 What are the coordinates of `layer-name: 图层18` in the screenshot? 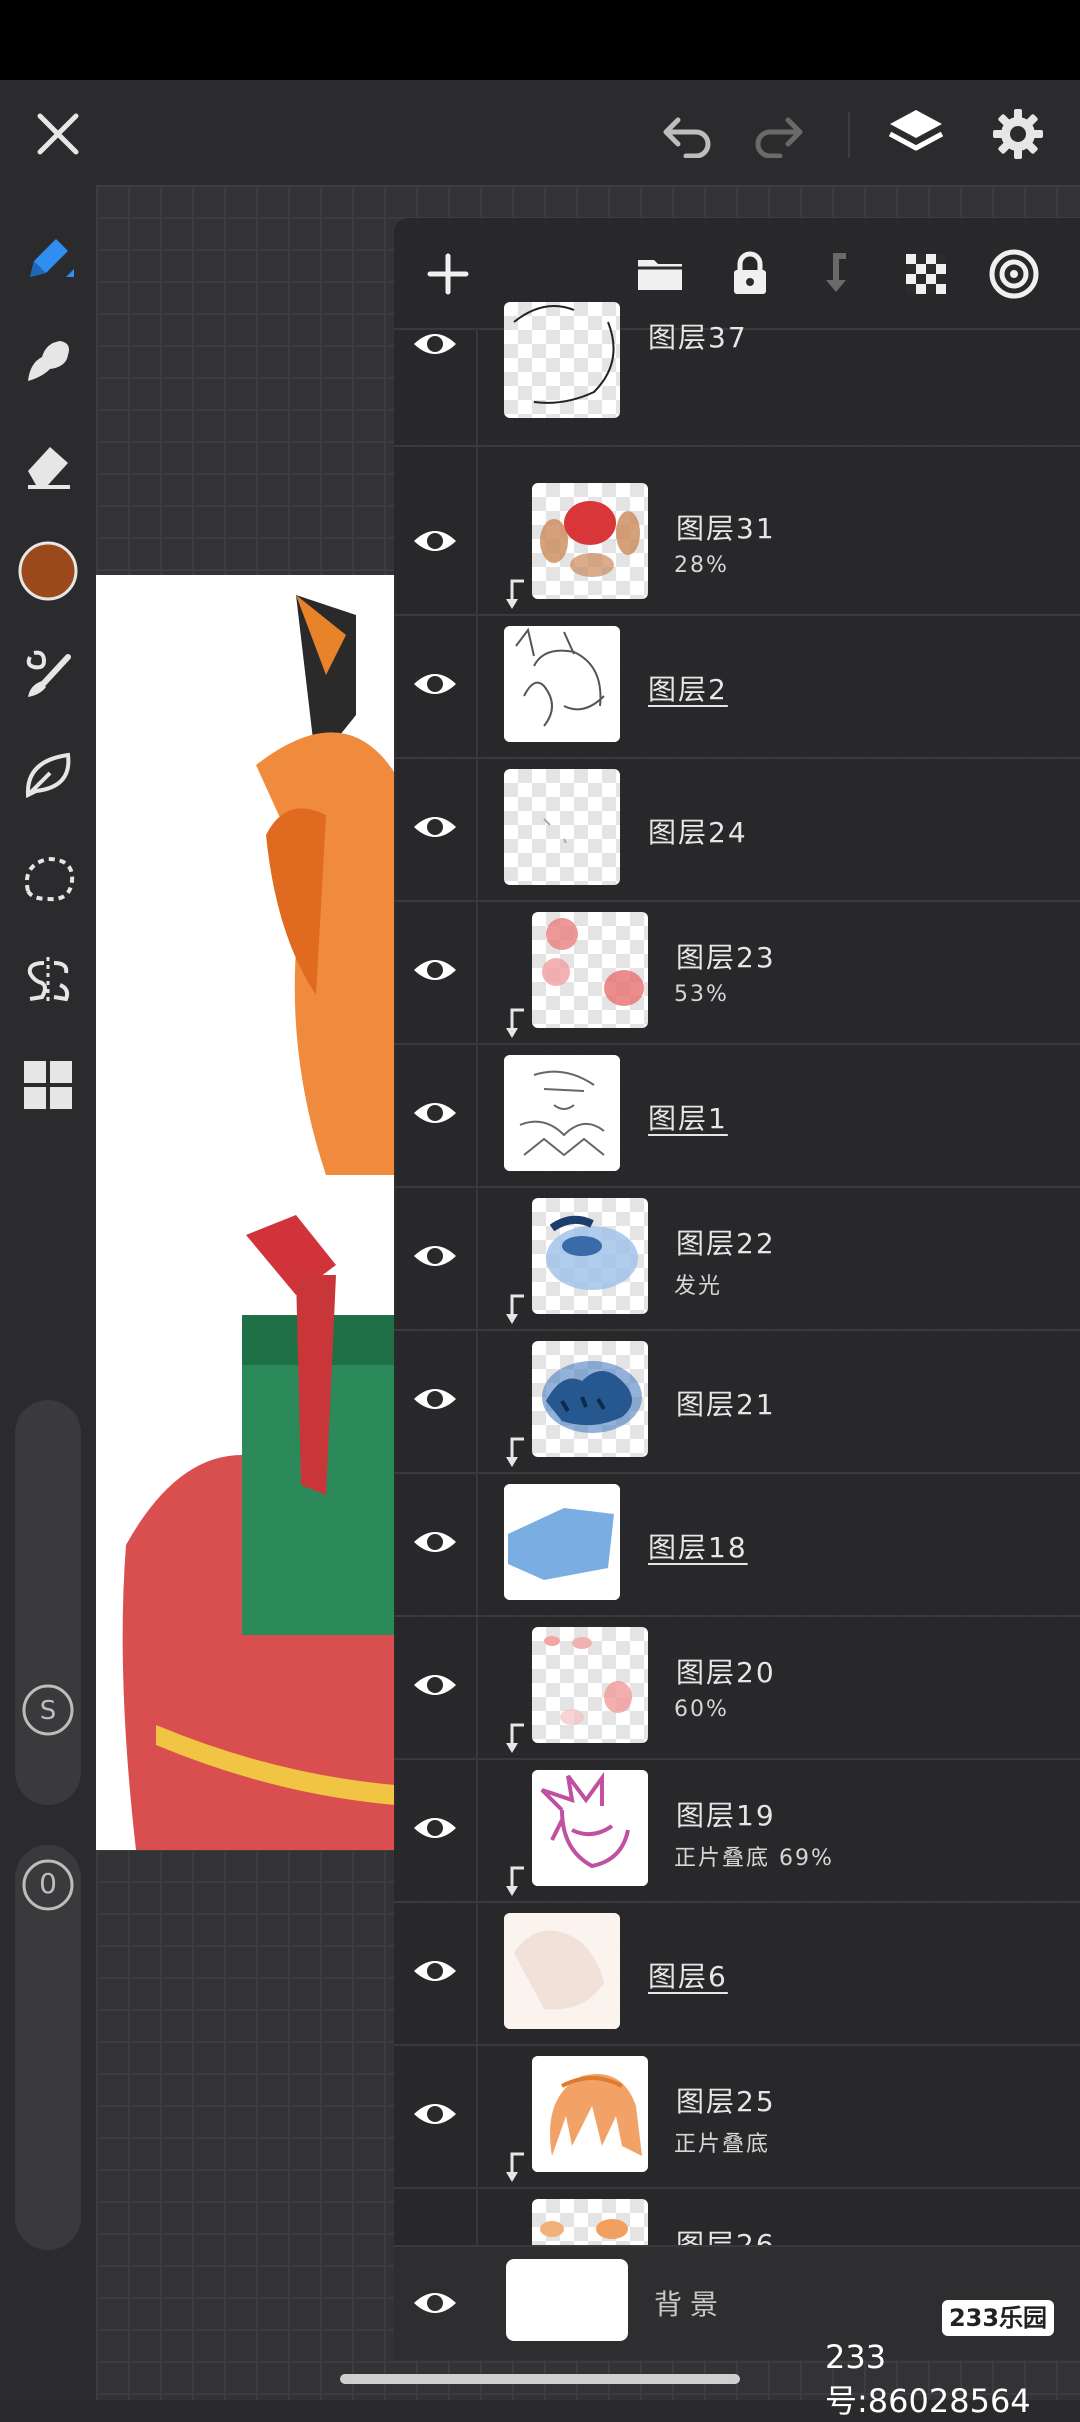 It's located at (698, 1547).